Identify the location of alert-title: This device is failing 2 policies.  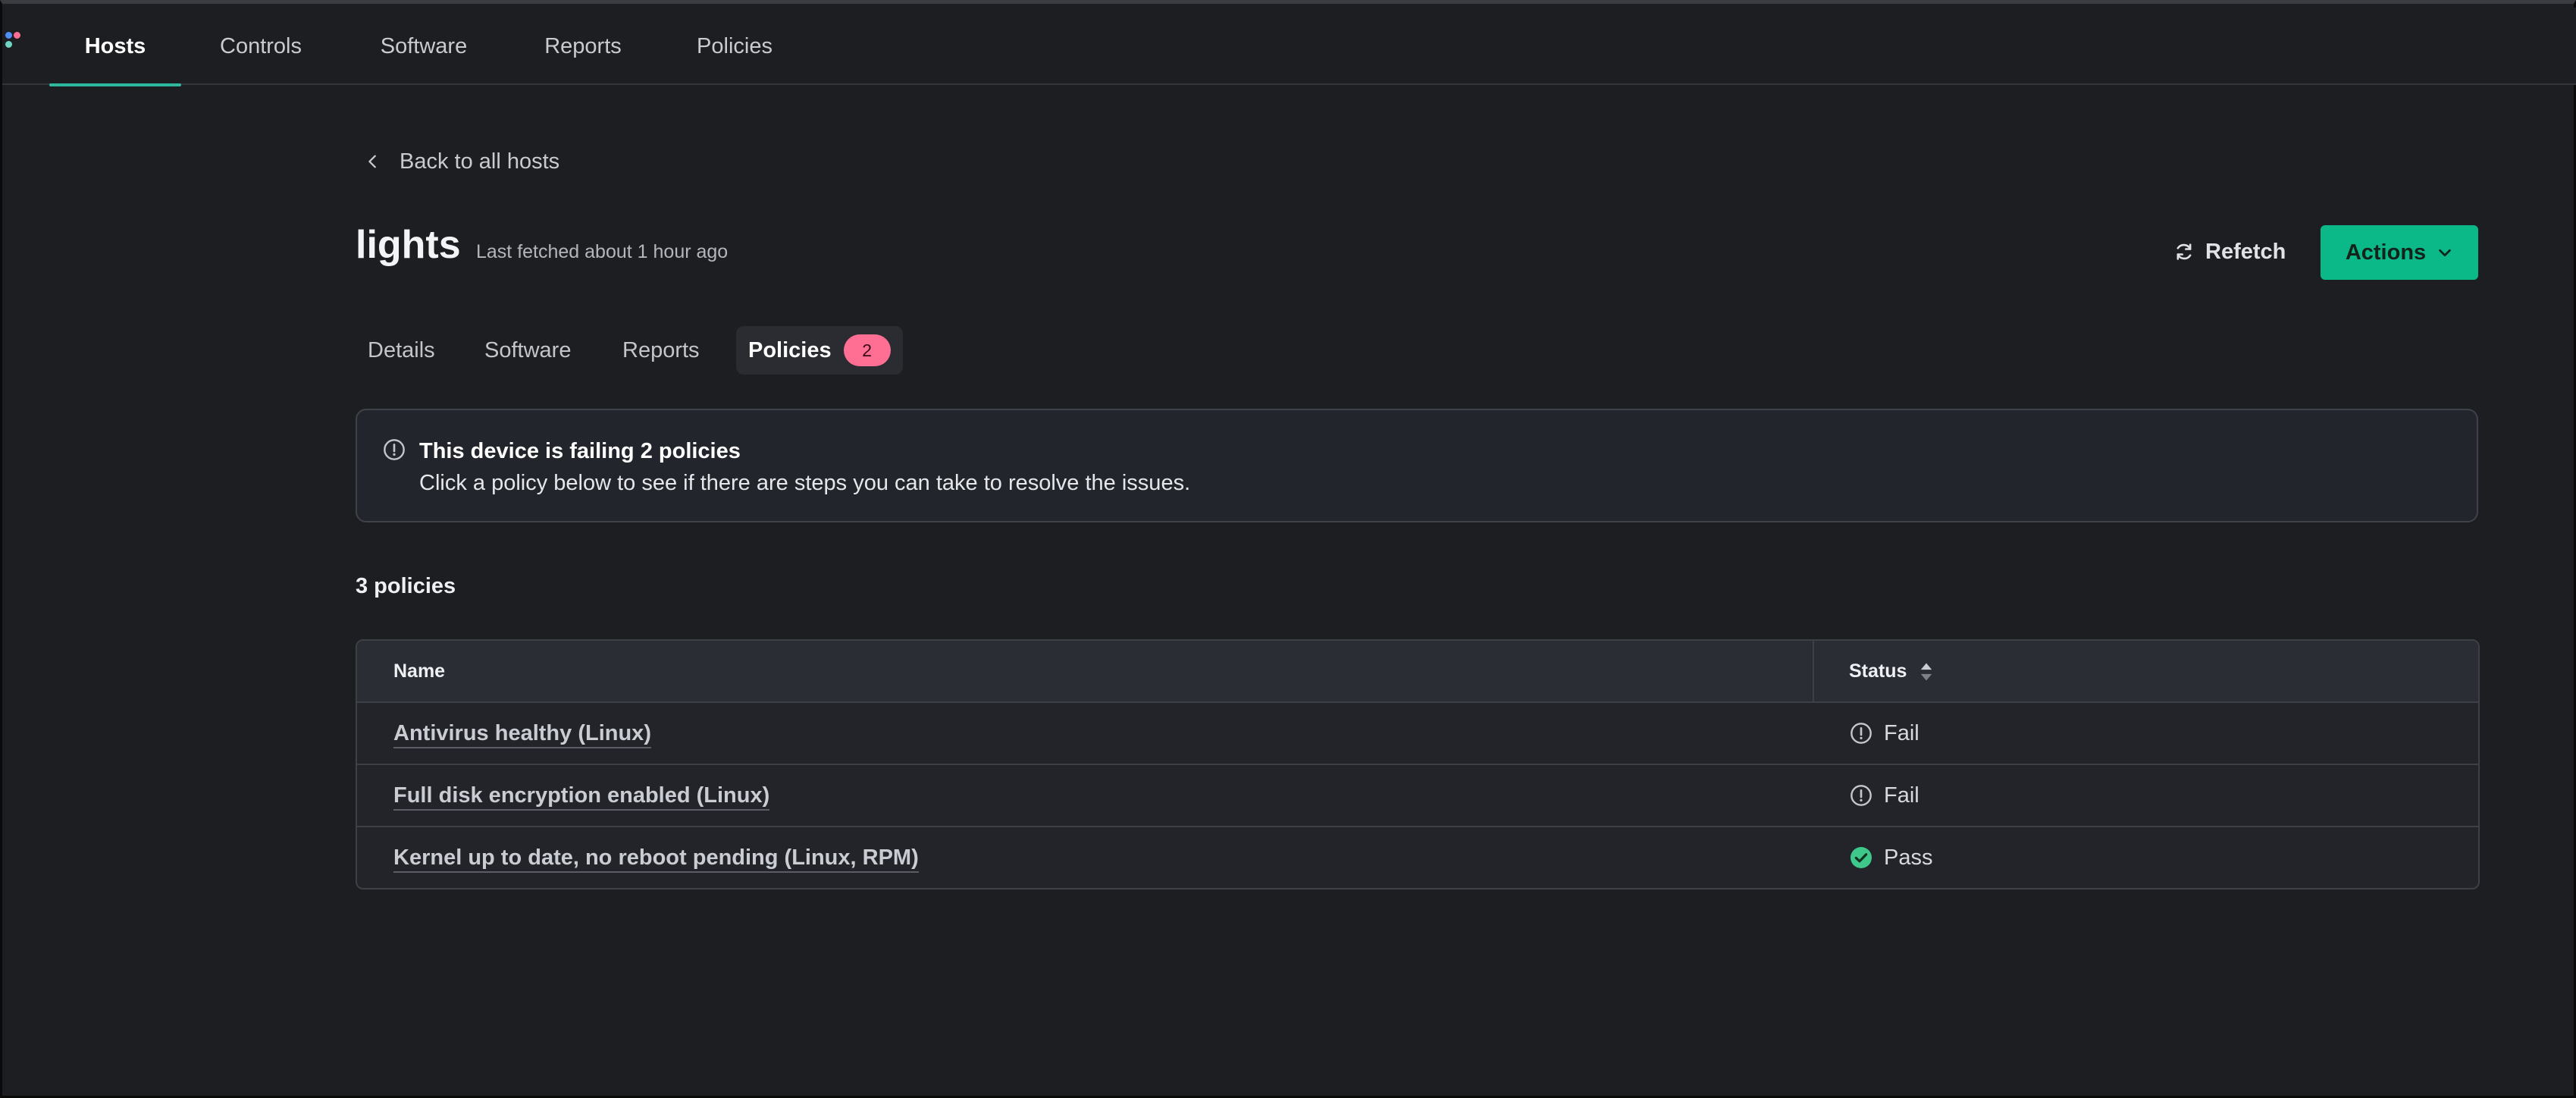
(580, 451).